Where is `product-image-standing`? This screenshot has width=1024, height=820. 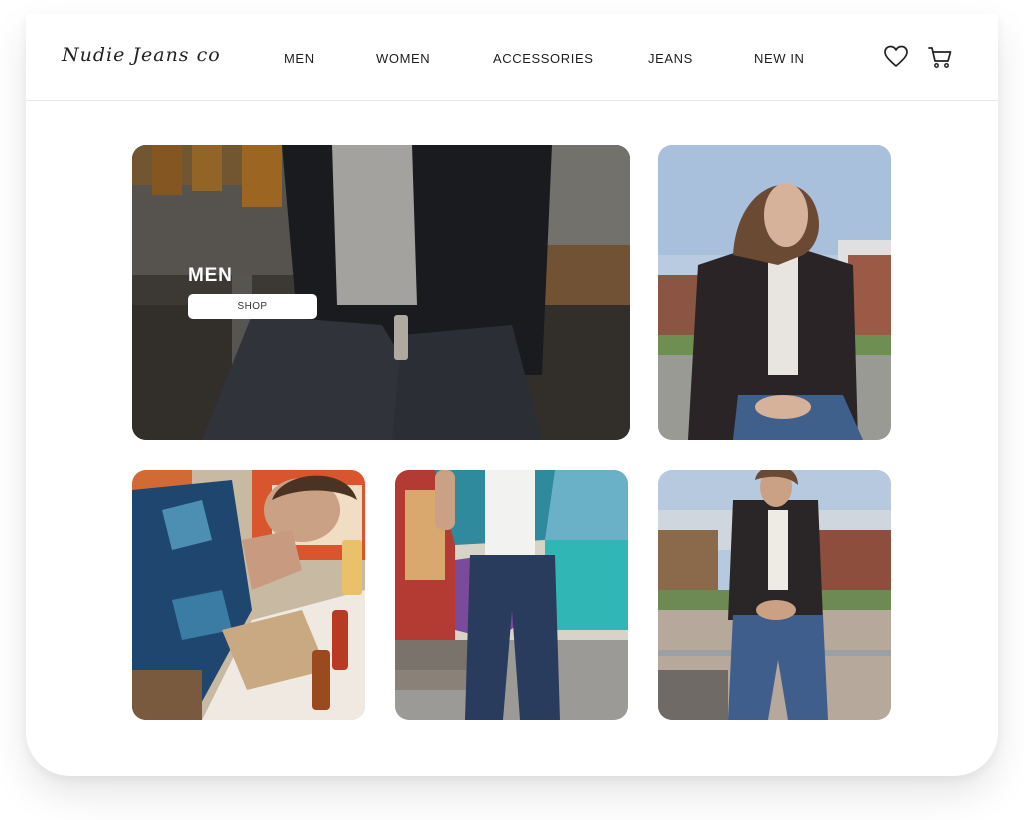
product-image-standing is located at coordinates (511, 595).